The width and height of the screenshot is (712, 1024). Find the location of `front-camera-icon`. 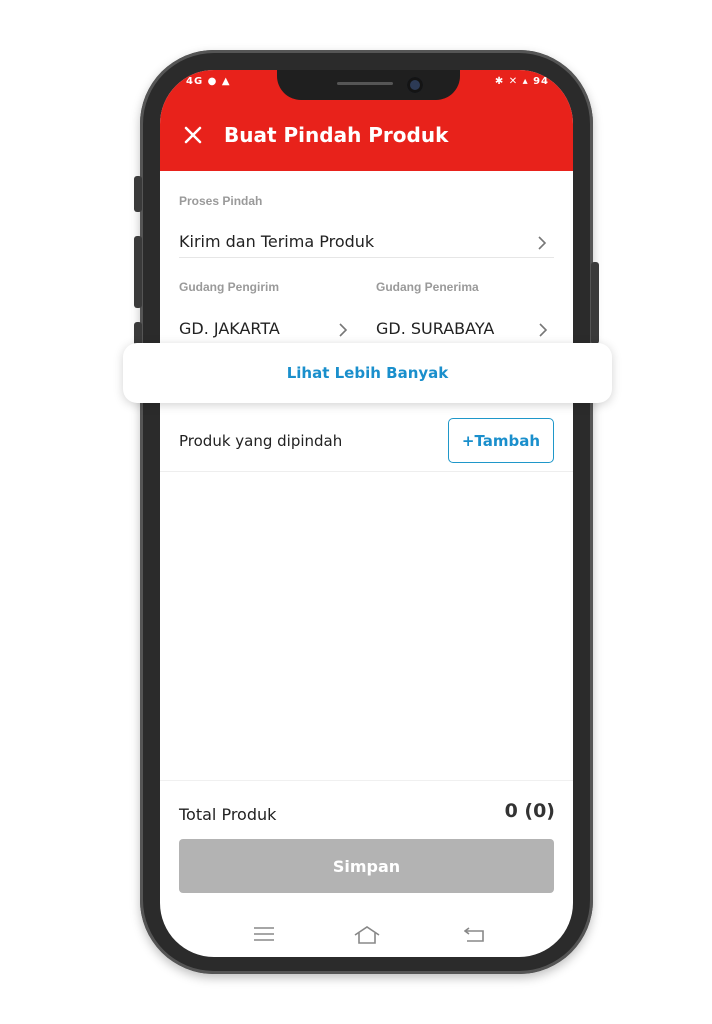

front-camera-icon is located at coordinates (415, 85).